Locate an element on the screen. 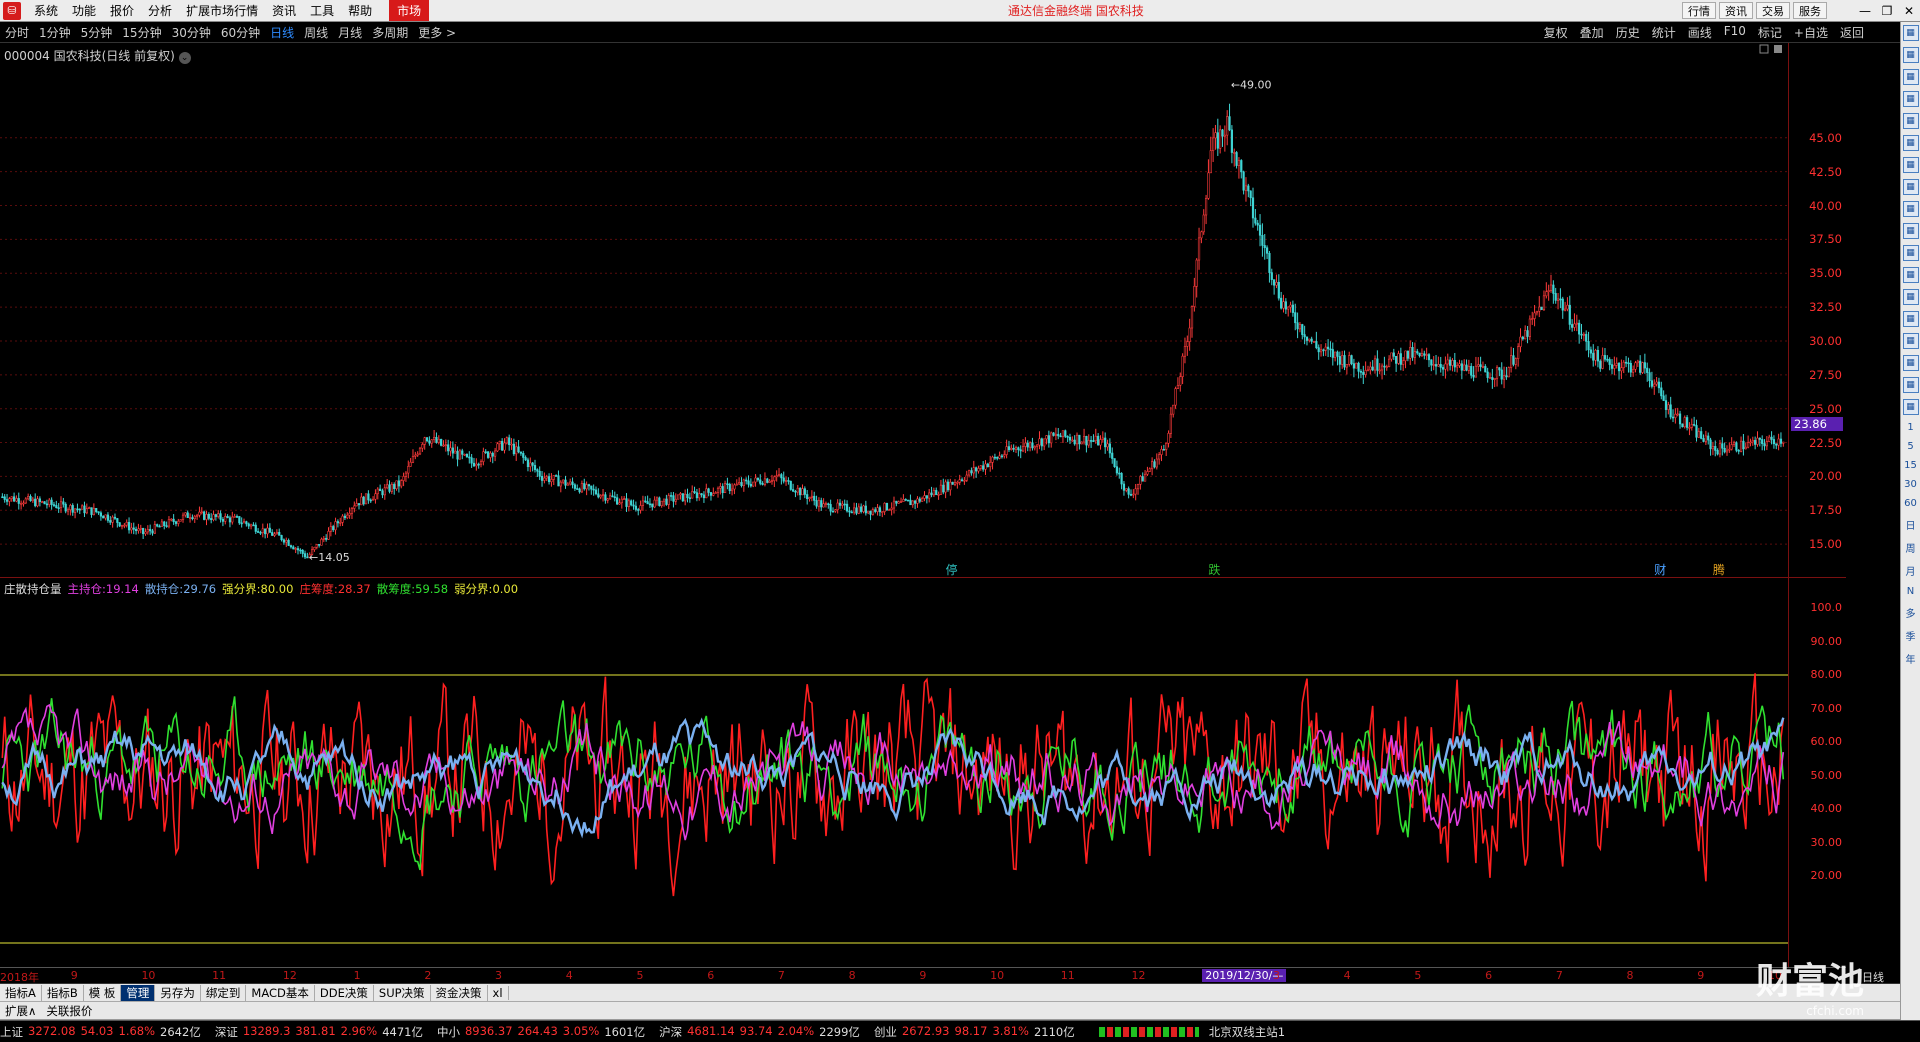  period-tab: 1分钟 is located at coordinates (55, 32).